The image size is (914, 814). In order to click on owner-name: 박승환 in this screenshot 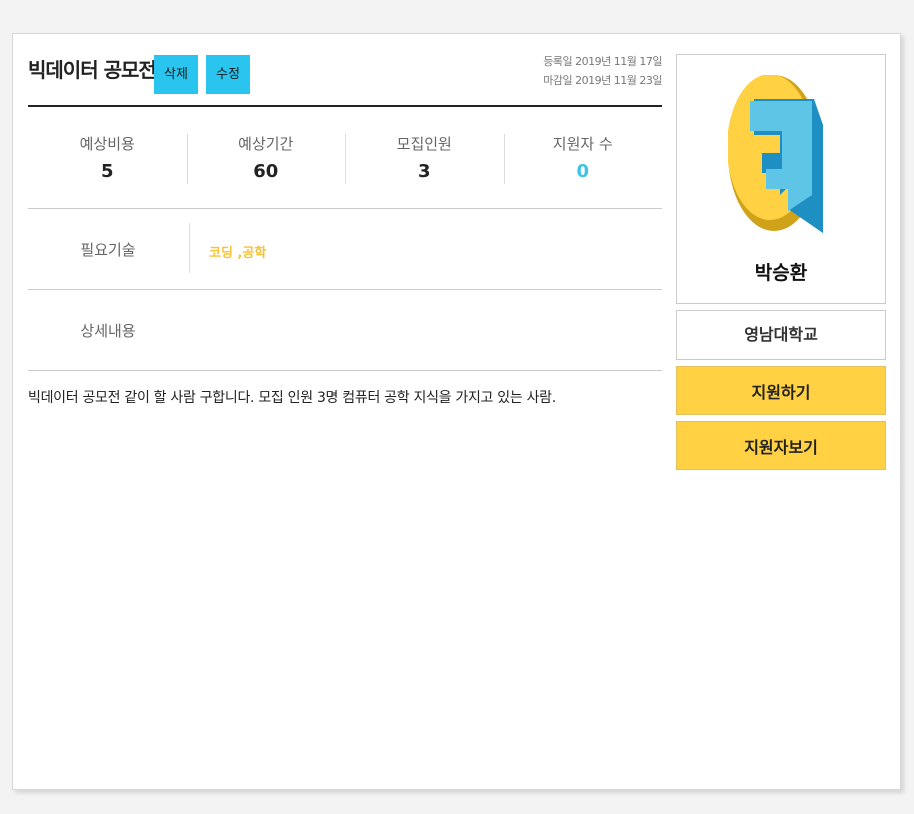, I will do `click(781, 273)`.